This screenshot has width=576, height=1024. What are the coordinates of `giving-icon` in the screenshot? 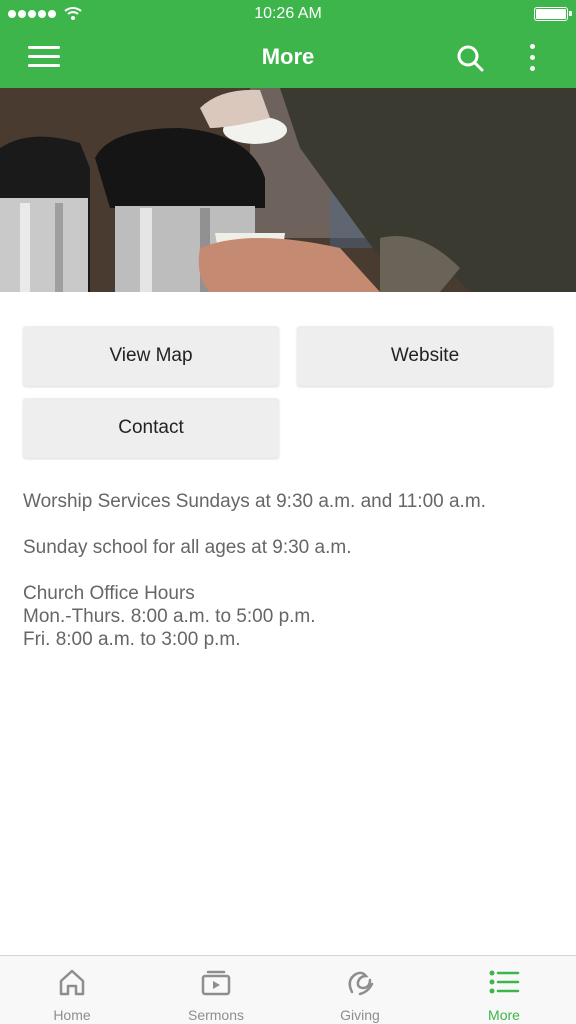 It's located at (361, 983).